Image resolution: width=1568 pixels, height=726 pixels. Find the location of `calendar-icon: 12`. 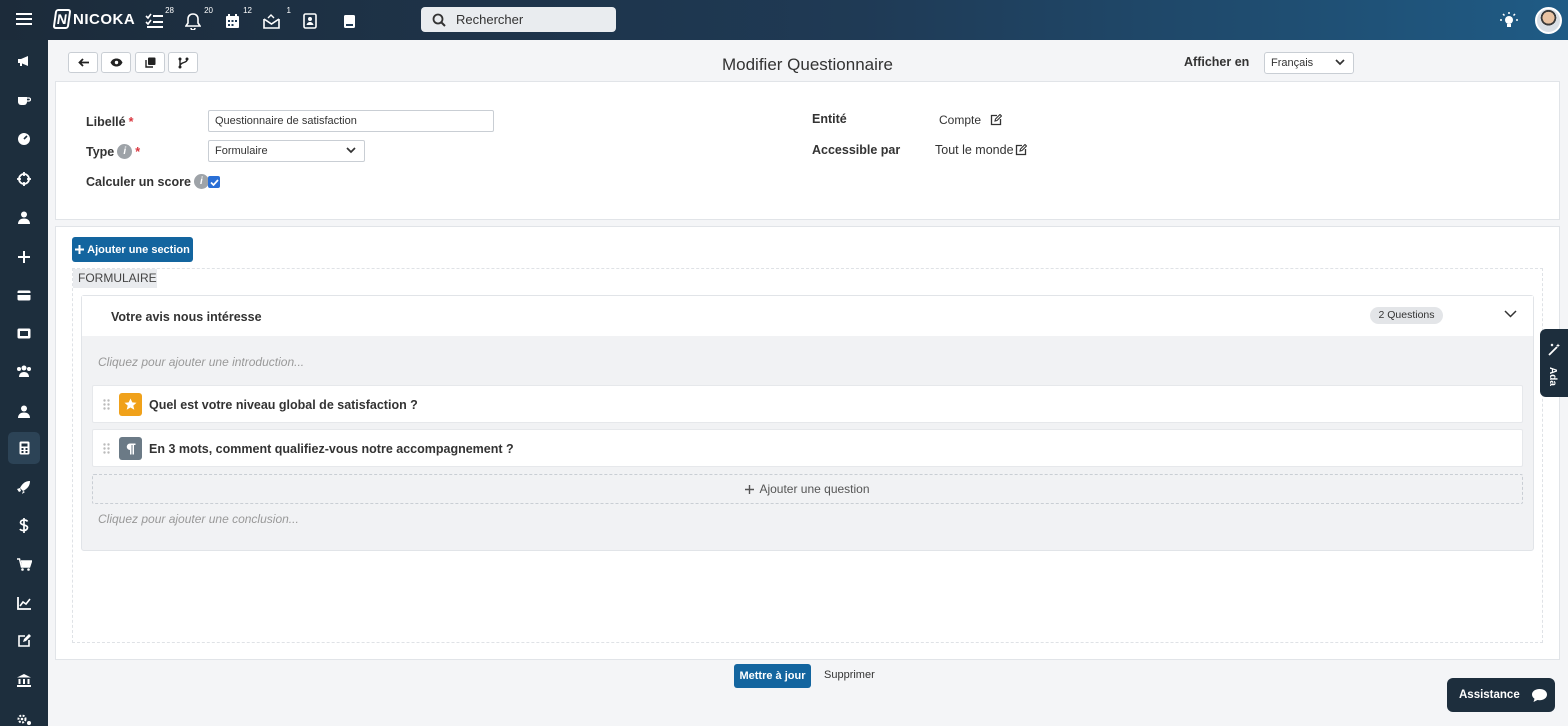

calendar-icon: 12 is located at coordinates (236, 19).